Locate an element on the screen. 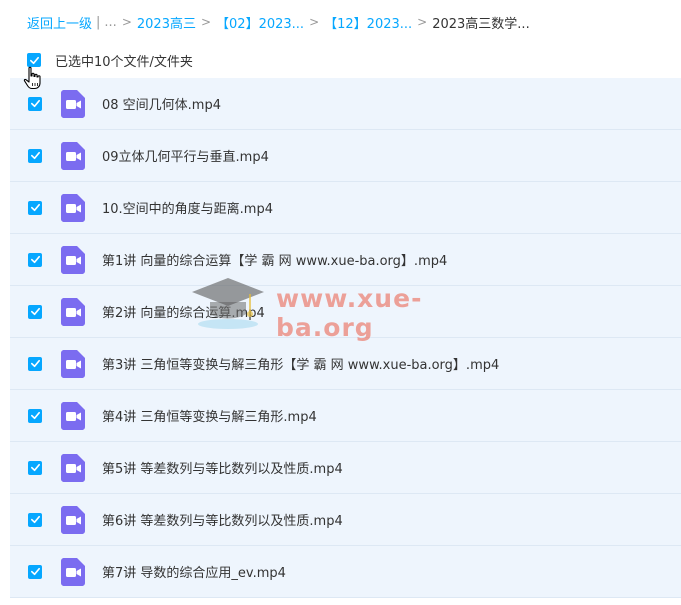 The image size is (681, 605). file-row: 第5讲 等差数列与等比数列以及性质.mp4 is located at coordinates (345, 468).